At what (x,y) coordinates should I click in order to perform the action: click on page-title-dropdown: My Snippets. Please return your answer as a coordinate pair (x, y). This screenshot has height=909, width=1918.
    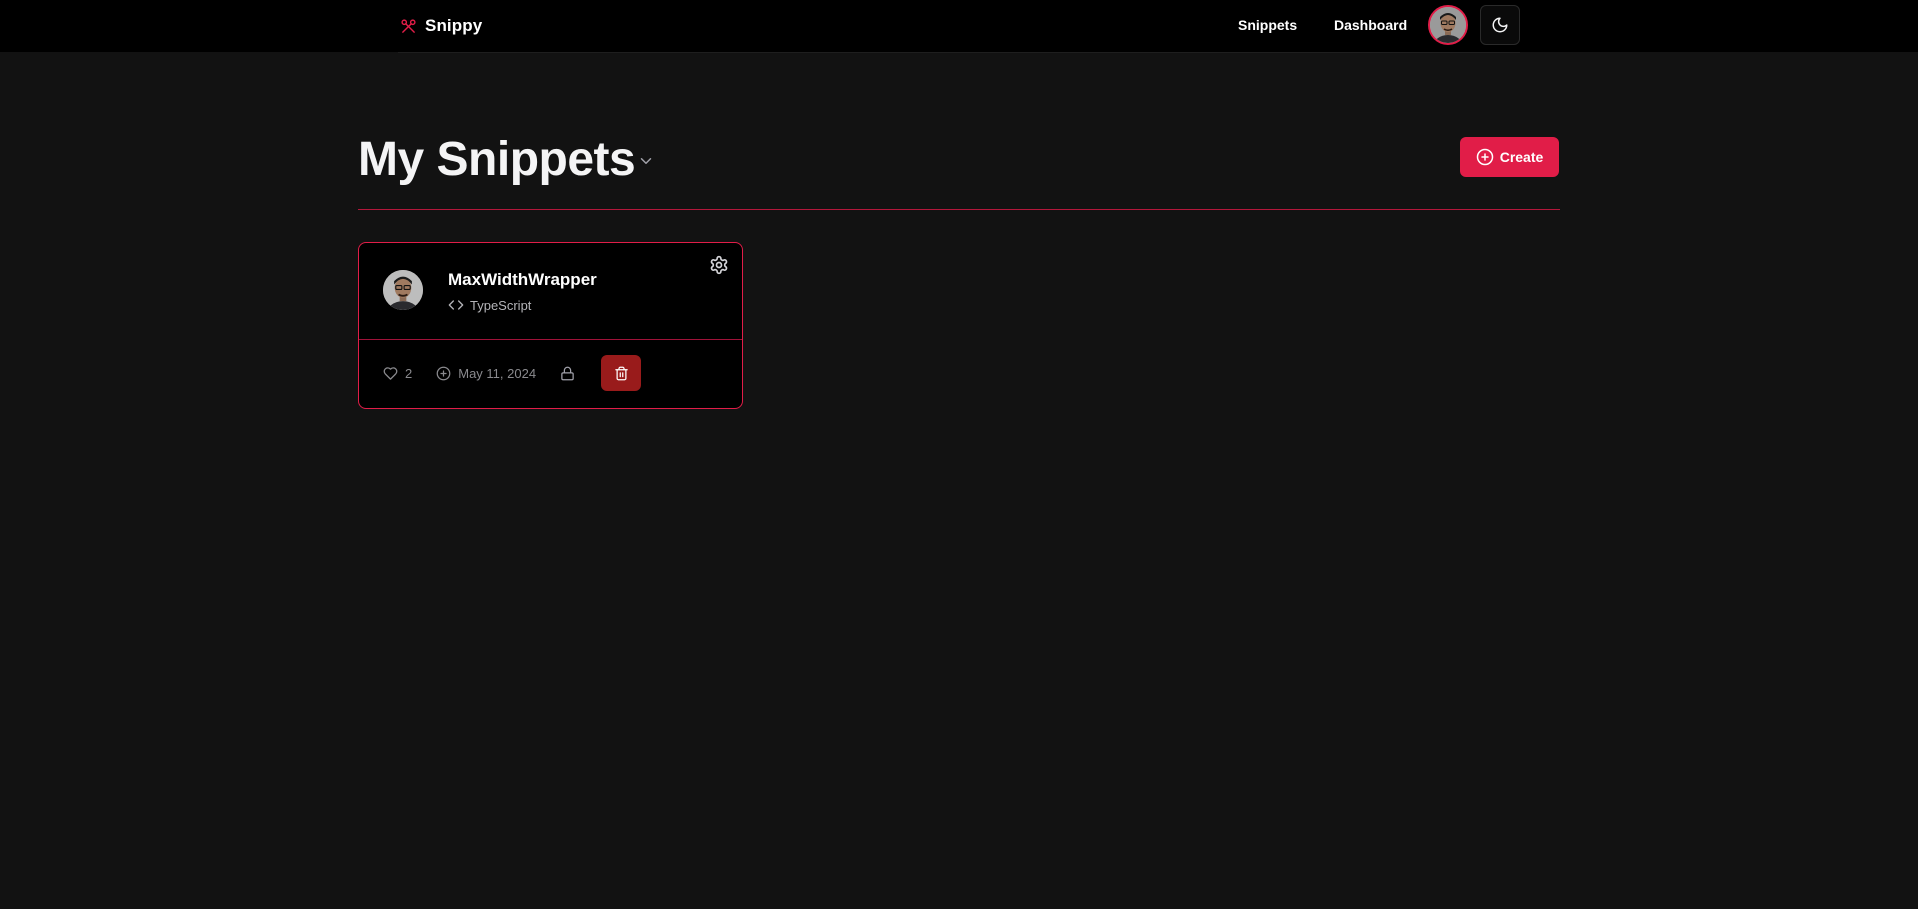
    Looking at the image, I should click on (506, 160).